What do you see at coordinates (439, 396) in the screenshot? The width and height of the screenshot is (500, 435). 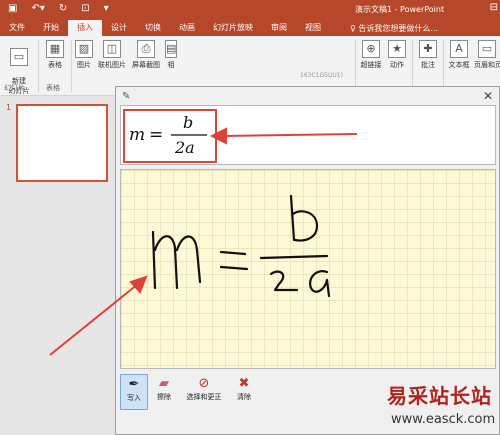 I see `watermark-brand: 易采站长站` at bounding box center [439, 396].